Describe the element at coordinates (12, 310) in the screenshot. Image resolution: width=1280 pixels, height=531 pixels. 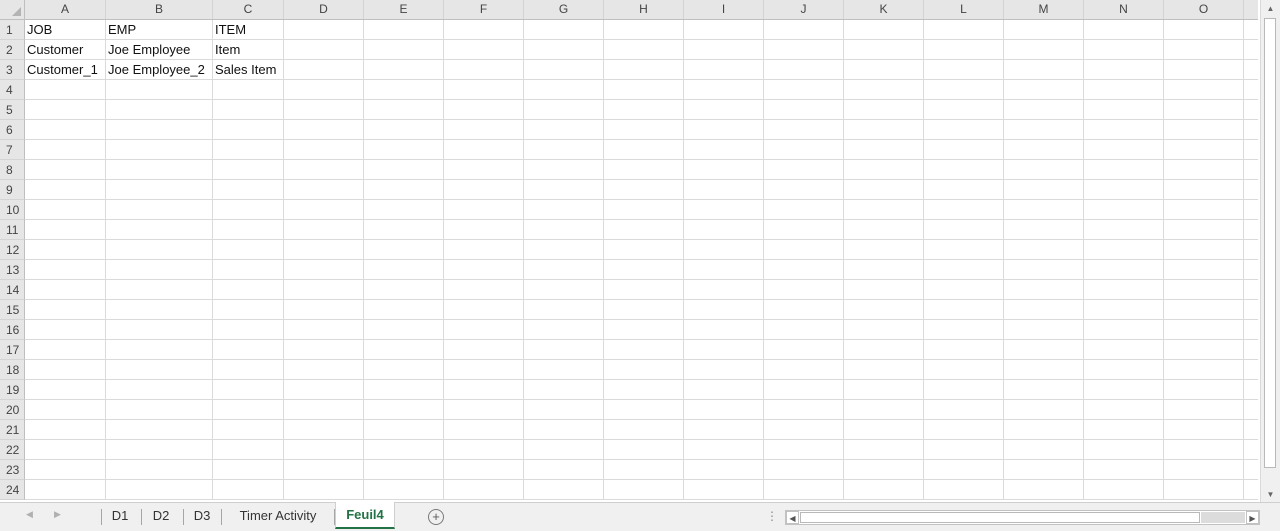
I see `row-header-15: 15` at that location.